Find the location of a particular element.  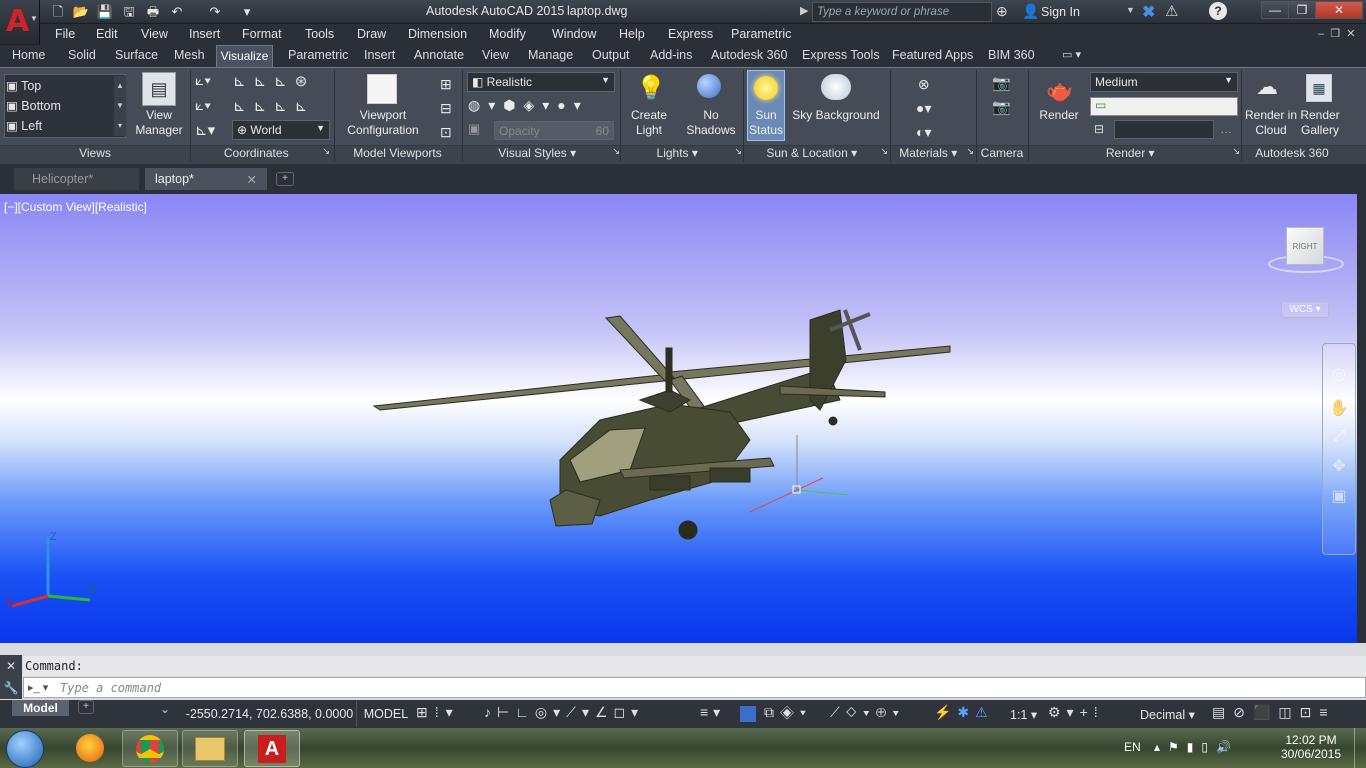

workspace-icons: ⚙▾+⁞ is located at coordinates (1076, 712).